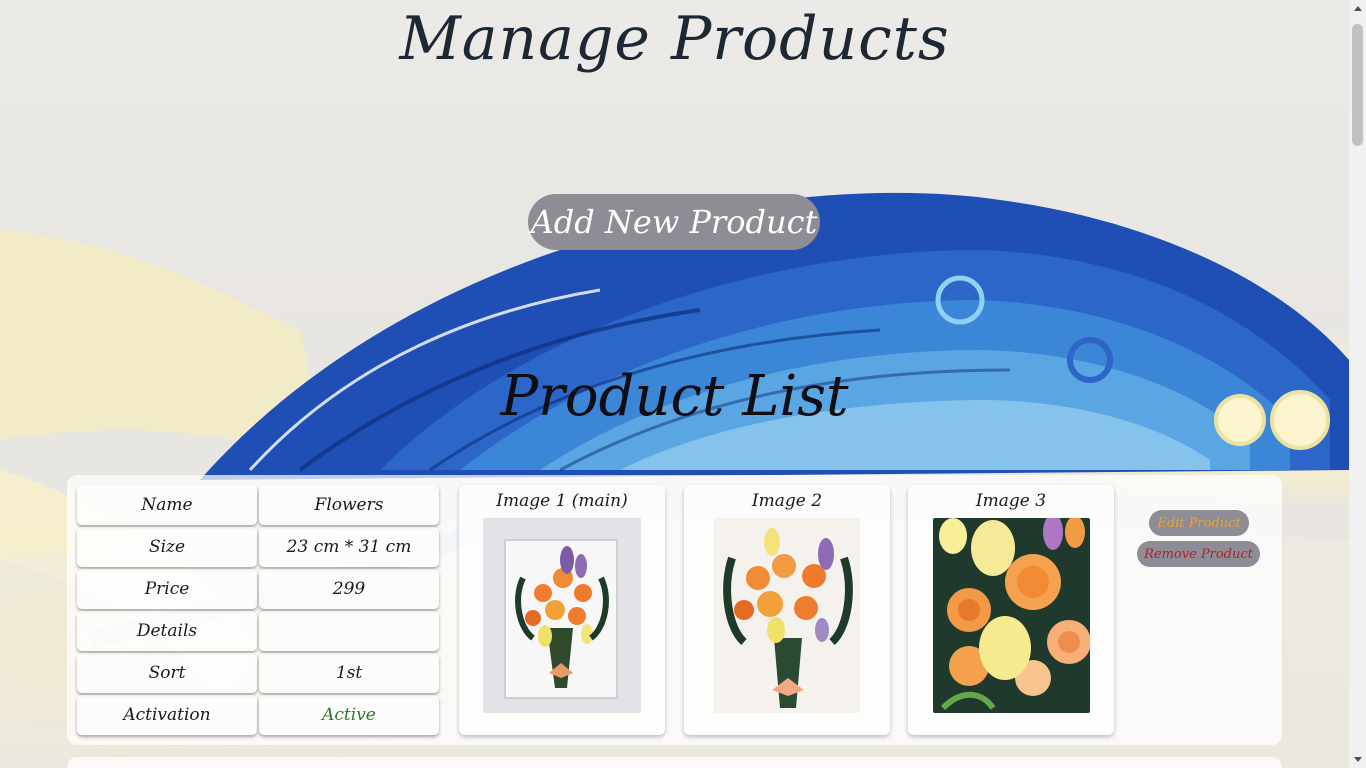 This screenshot has height=768, width=1366. What do you see at coordinates (562, 501) in the screenshot?
I see `image-label: Image 1 (main)` at bounding box center [562, 501].